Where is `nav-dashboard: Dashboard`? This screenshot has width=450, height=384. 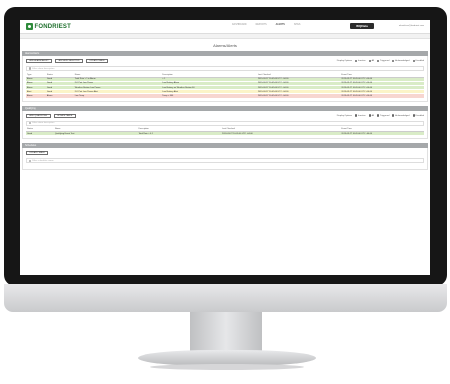 nav-dashboard: Dashboard is located at coordinates (239, 25).